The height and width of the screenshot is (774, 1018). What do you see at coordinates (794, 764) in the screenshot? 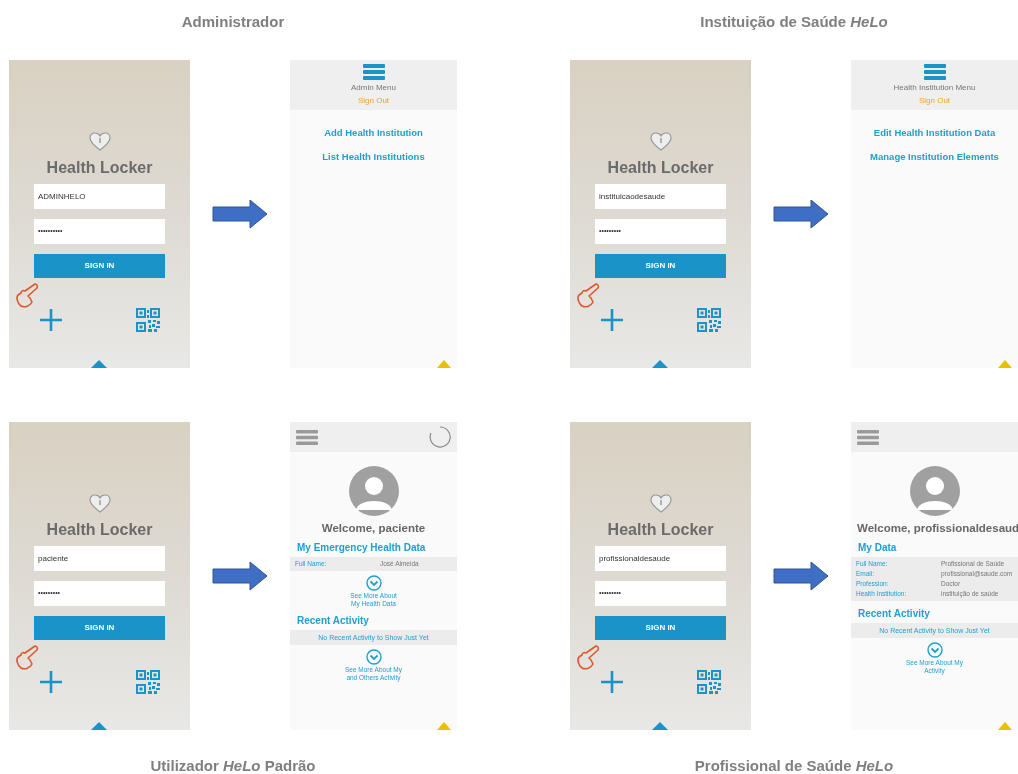
I see `panel-caption: Profissional de Saúde HeLo` at bounding box center [794, 764].